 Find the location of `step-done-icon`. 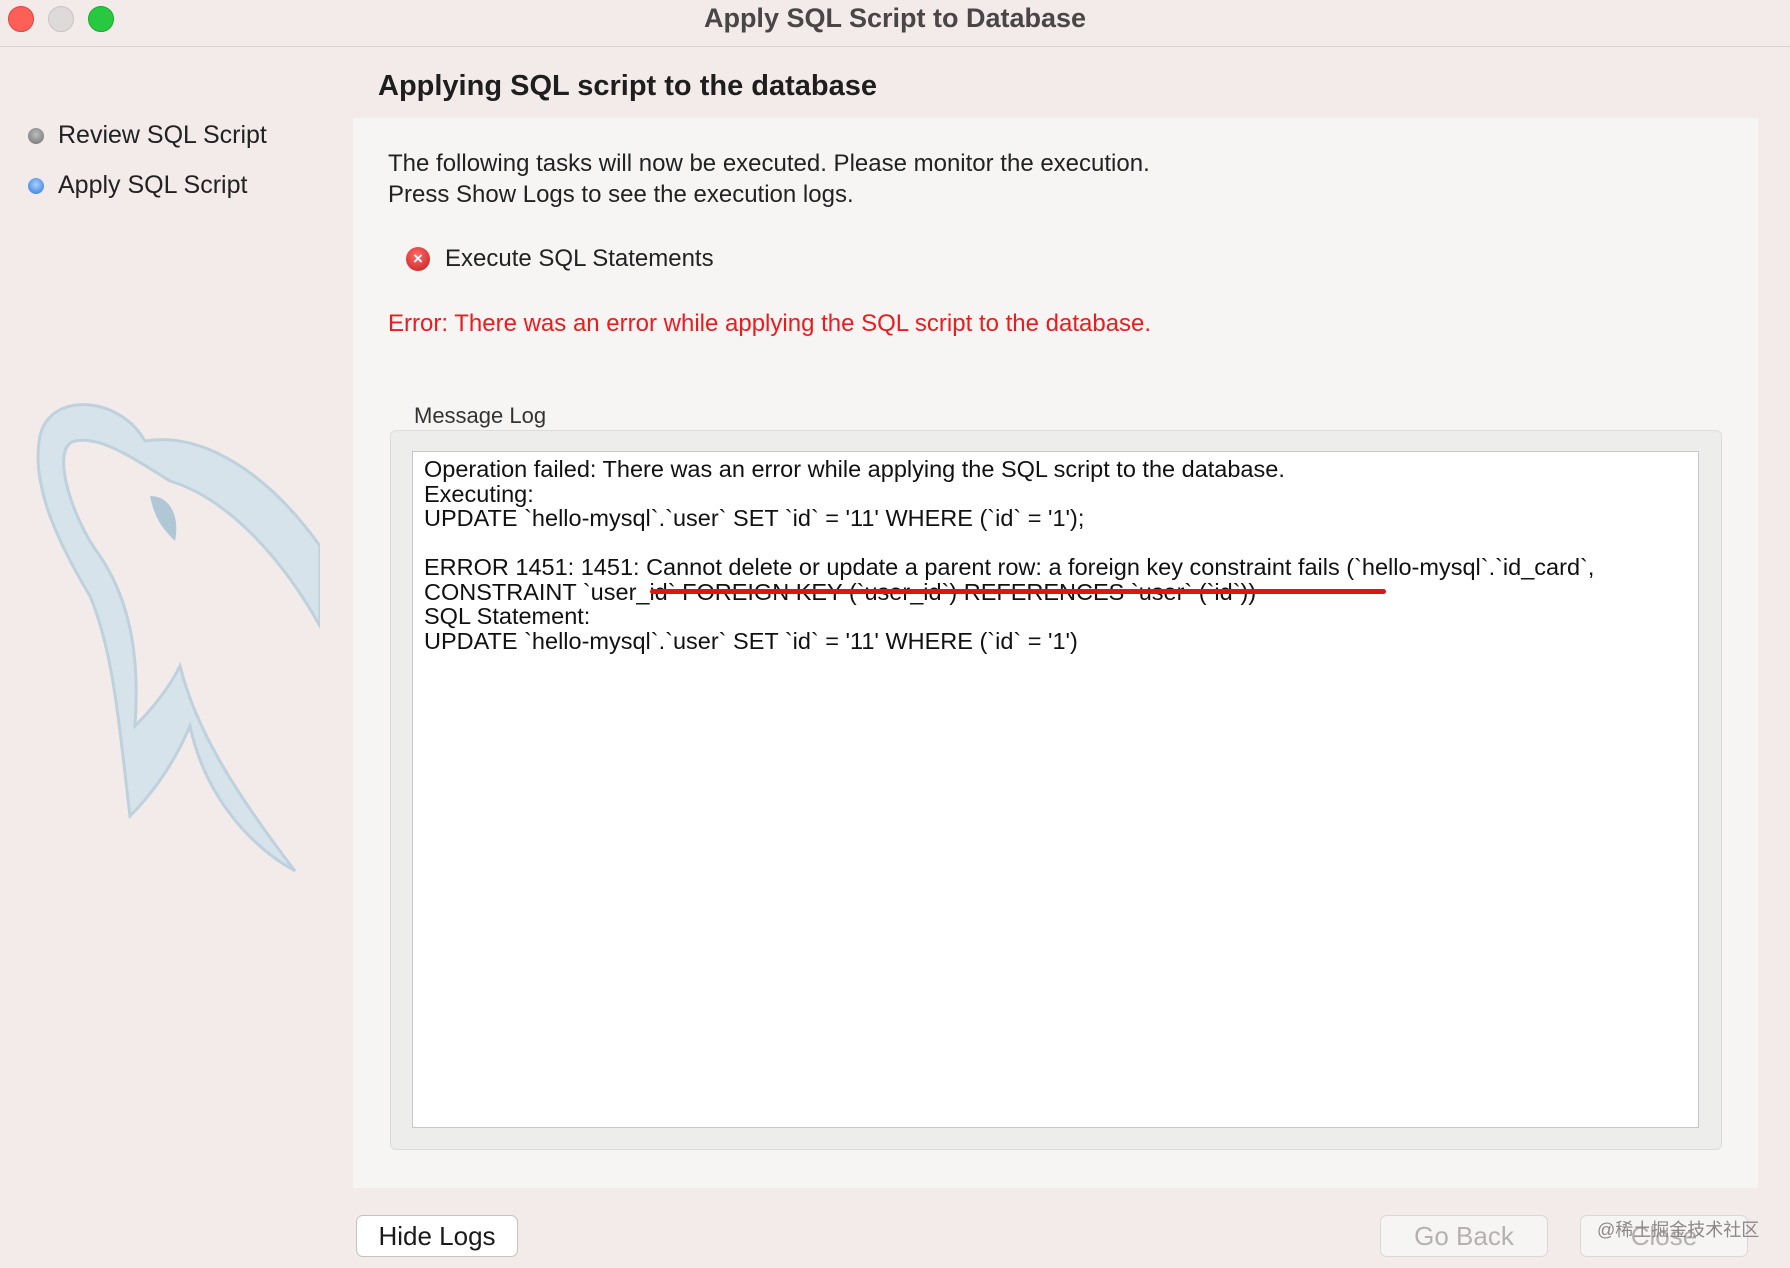

step-done-icon is located at coordinates (36, 135).